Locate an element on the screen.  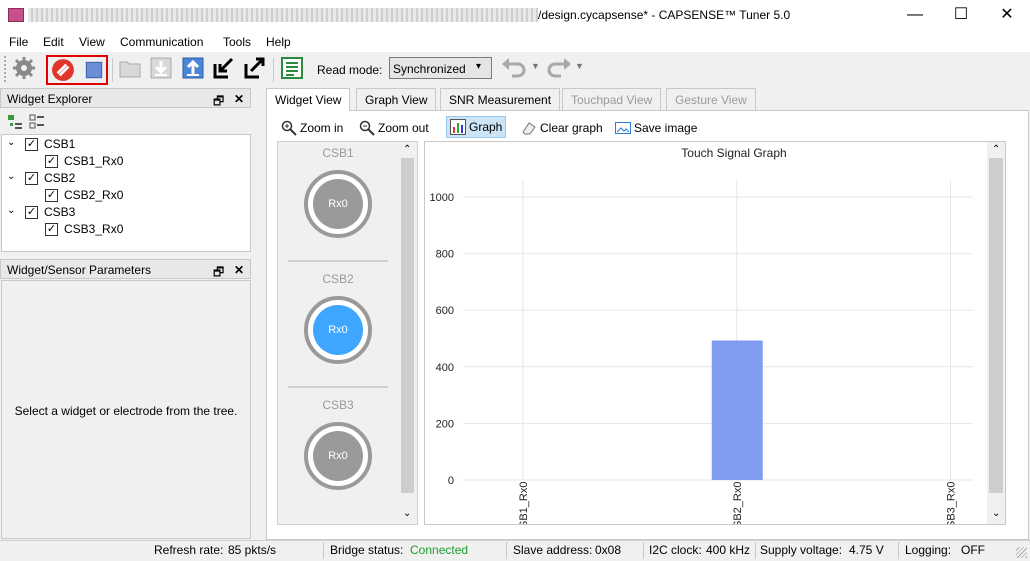
supply-voltage-label: Supply voltage: is located at coordinates (801, 550).